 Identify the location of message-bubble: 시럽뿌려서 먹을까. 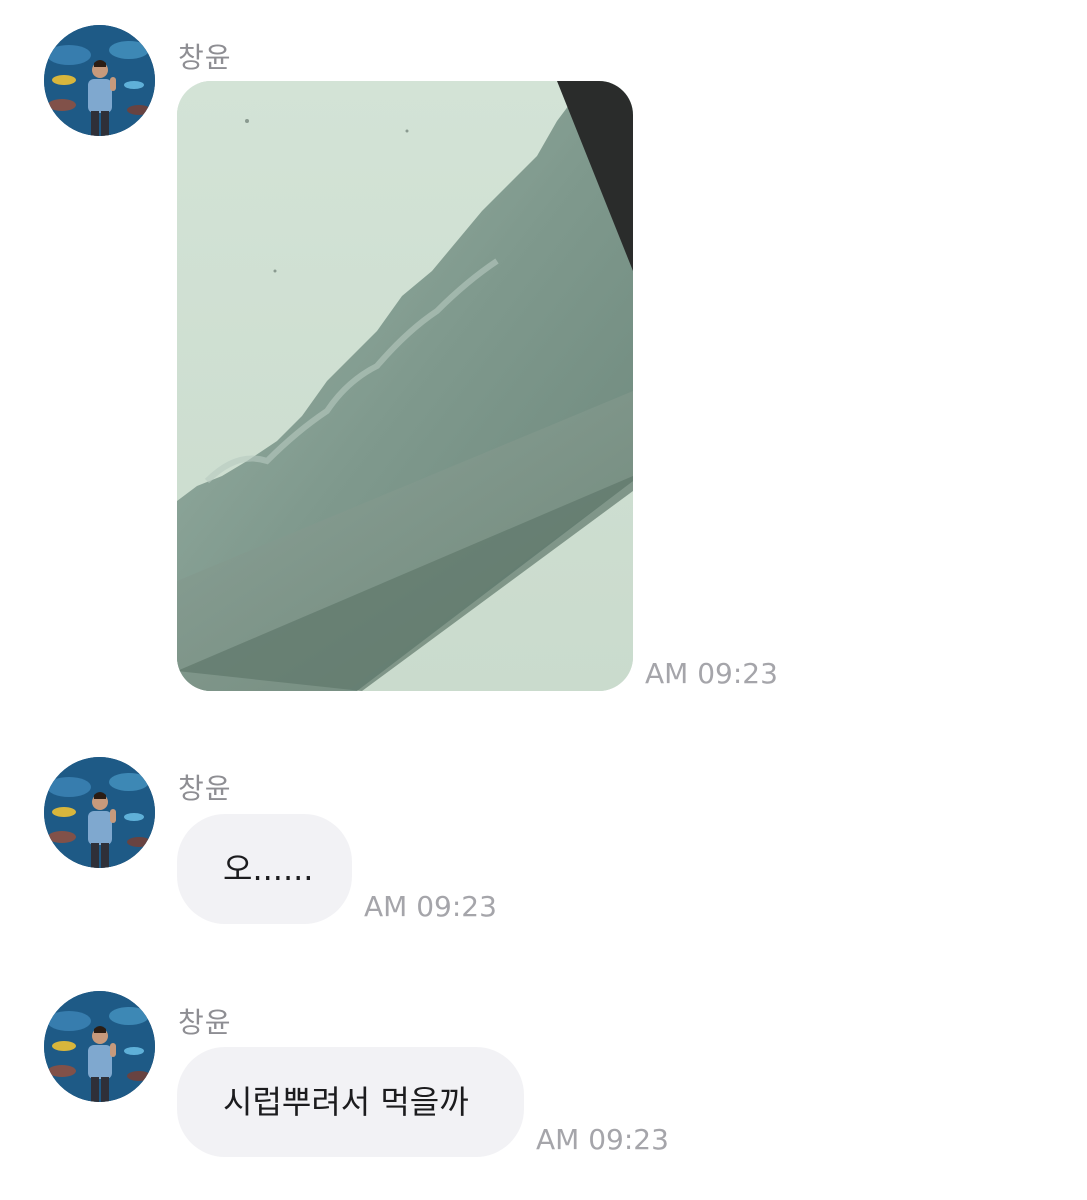
(350, 1102).